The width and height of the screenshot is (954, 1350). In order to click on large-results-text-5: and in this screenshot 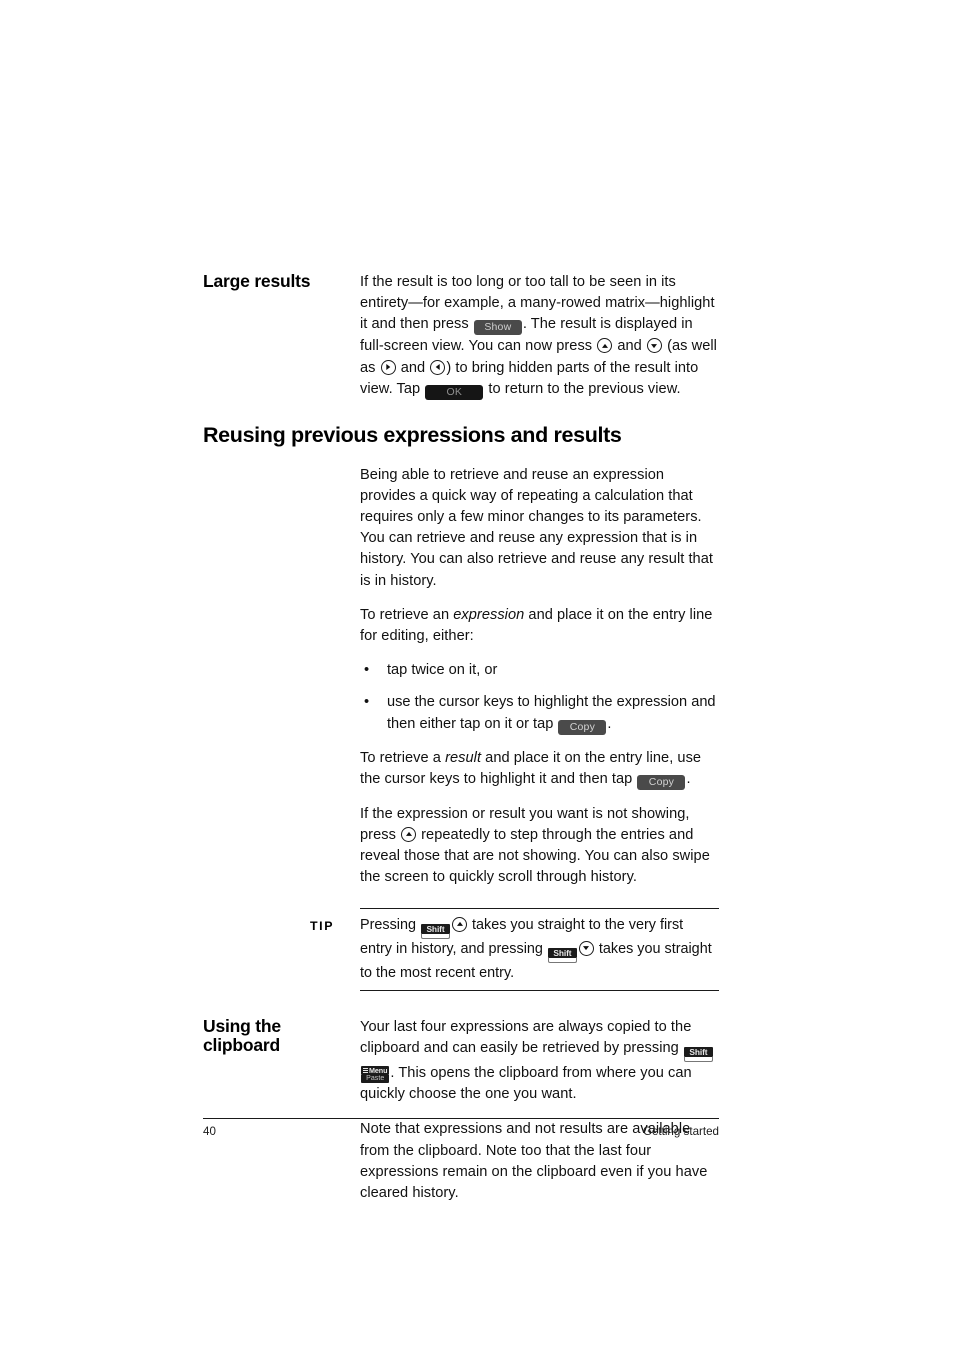, I will do `click(413, 367)`.